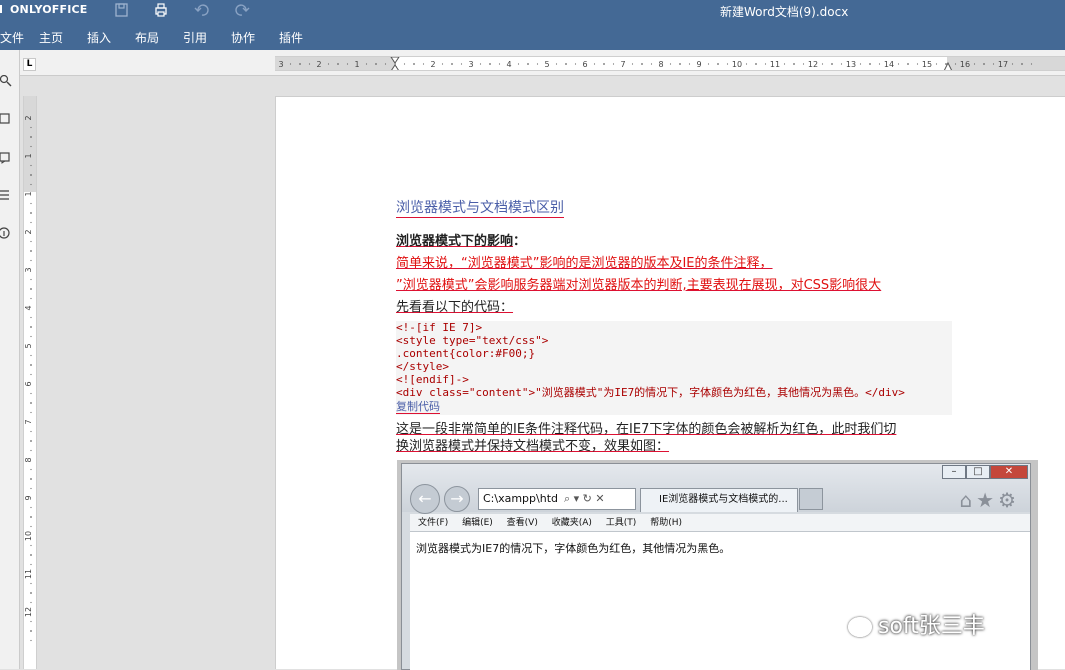 The image size is (1065, 670). Describe the element at coordinates (6, 81) in the screenshot. I see `search-icon` at that location.